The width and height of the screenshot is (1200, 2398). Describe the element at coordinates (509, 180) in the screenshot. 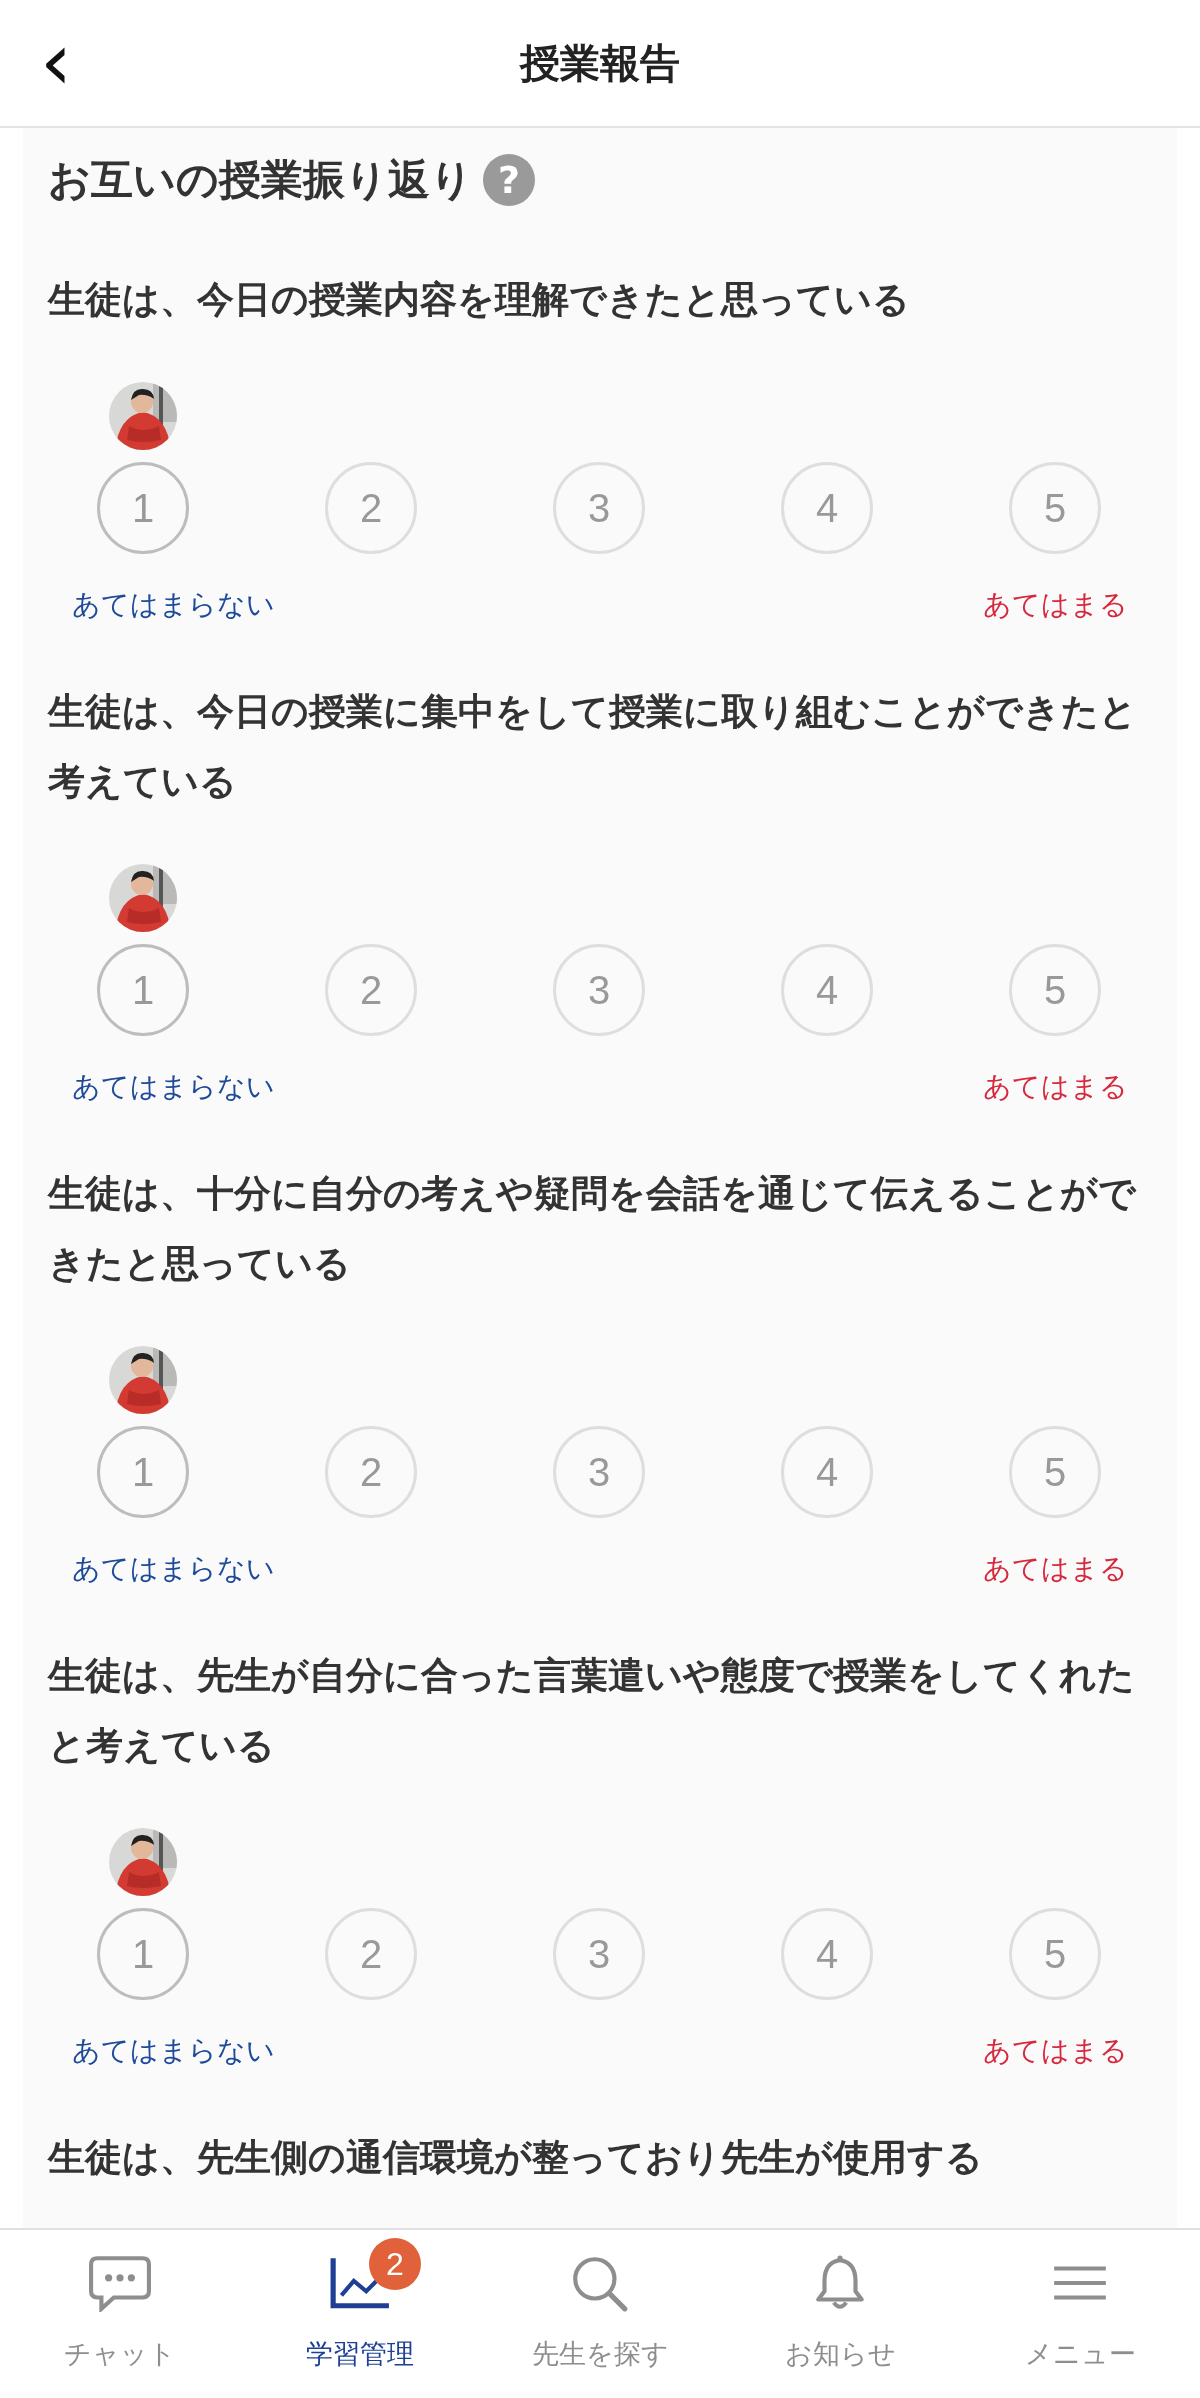

I see `help-icon: ?` at that location.